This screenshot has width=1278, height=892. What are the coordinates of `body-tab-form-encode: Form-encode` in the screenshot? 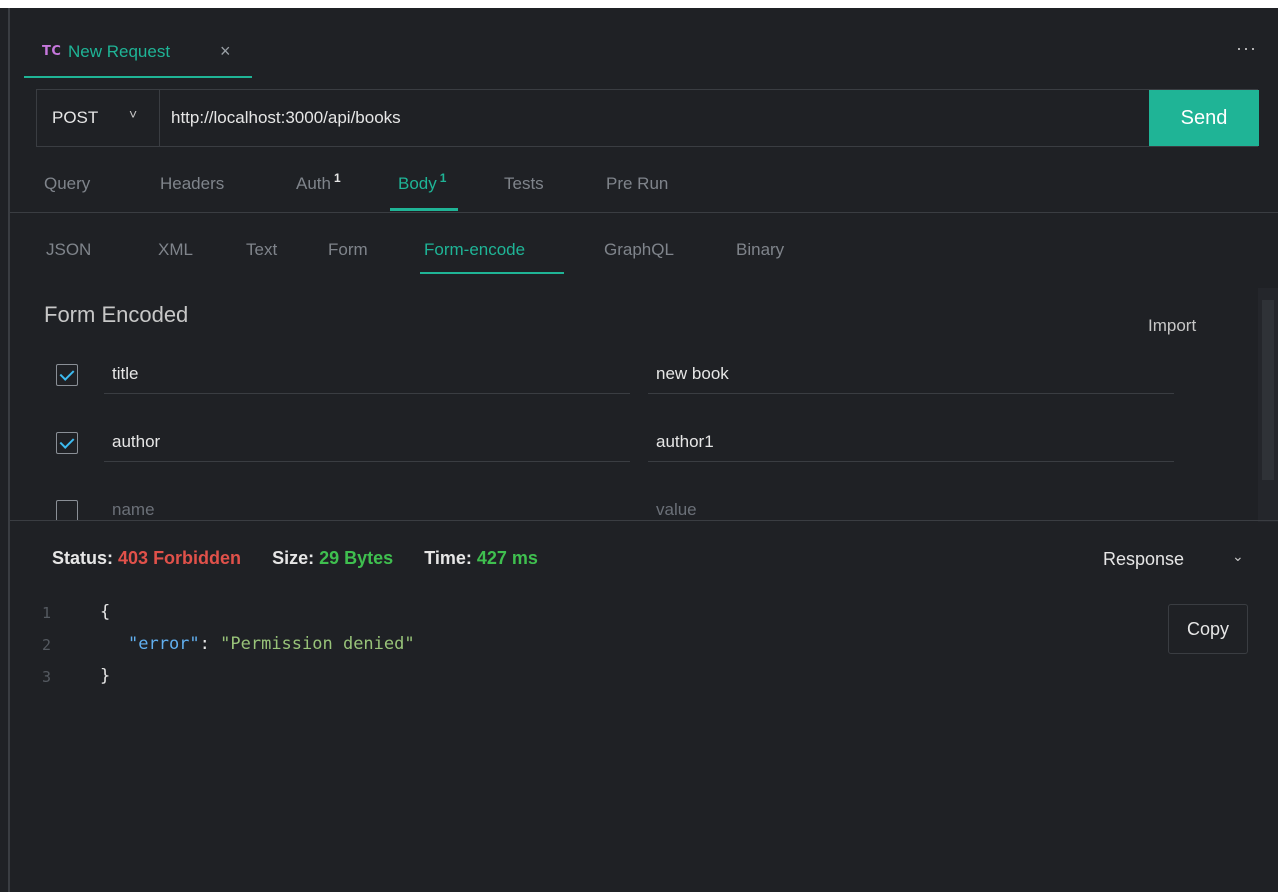 It's located at (474, 250).